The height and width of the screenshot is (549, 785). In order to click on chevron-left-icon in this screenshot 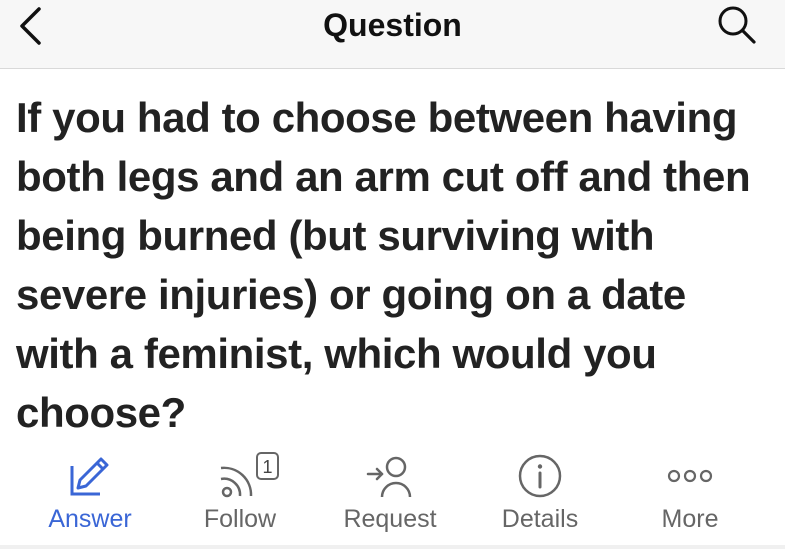, I will do `click(30, 26)`.